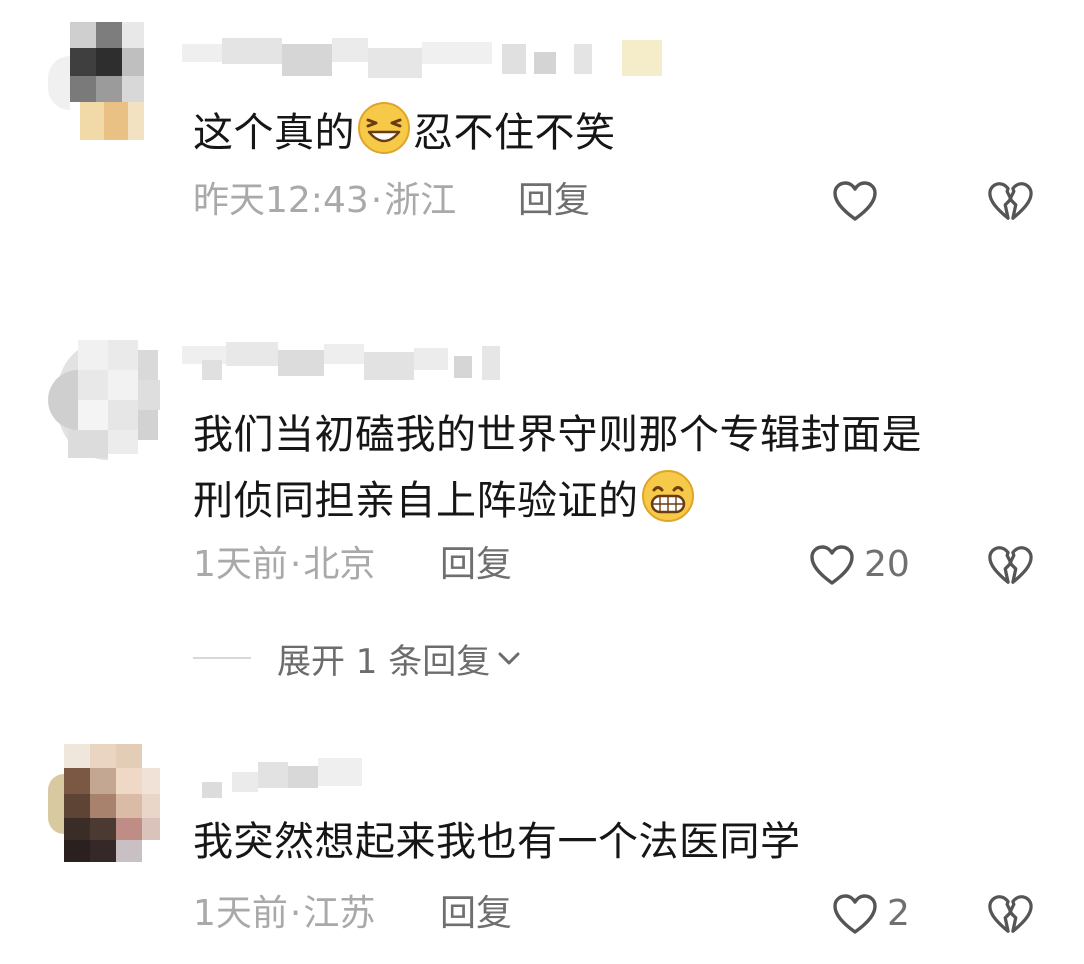 The image size is (1084, 964). I want to click on comment-meta: 1天前·北京, so click(284, 565).